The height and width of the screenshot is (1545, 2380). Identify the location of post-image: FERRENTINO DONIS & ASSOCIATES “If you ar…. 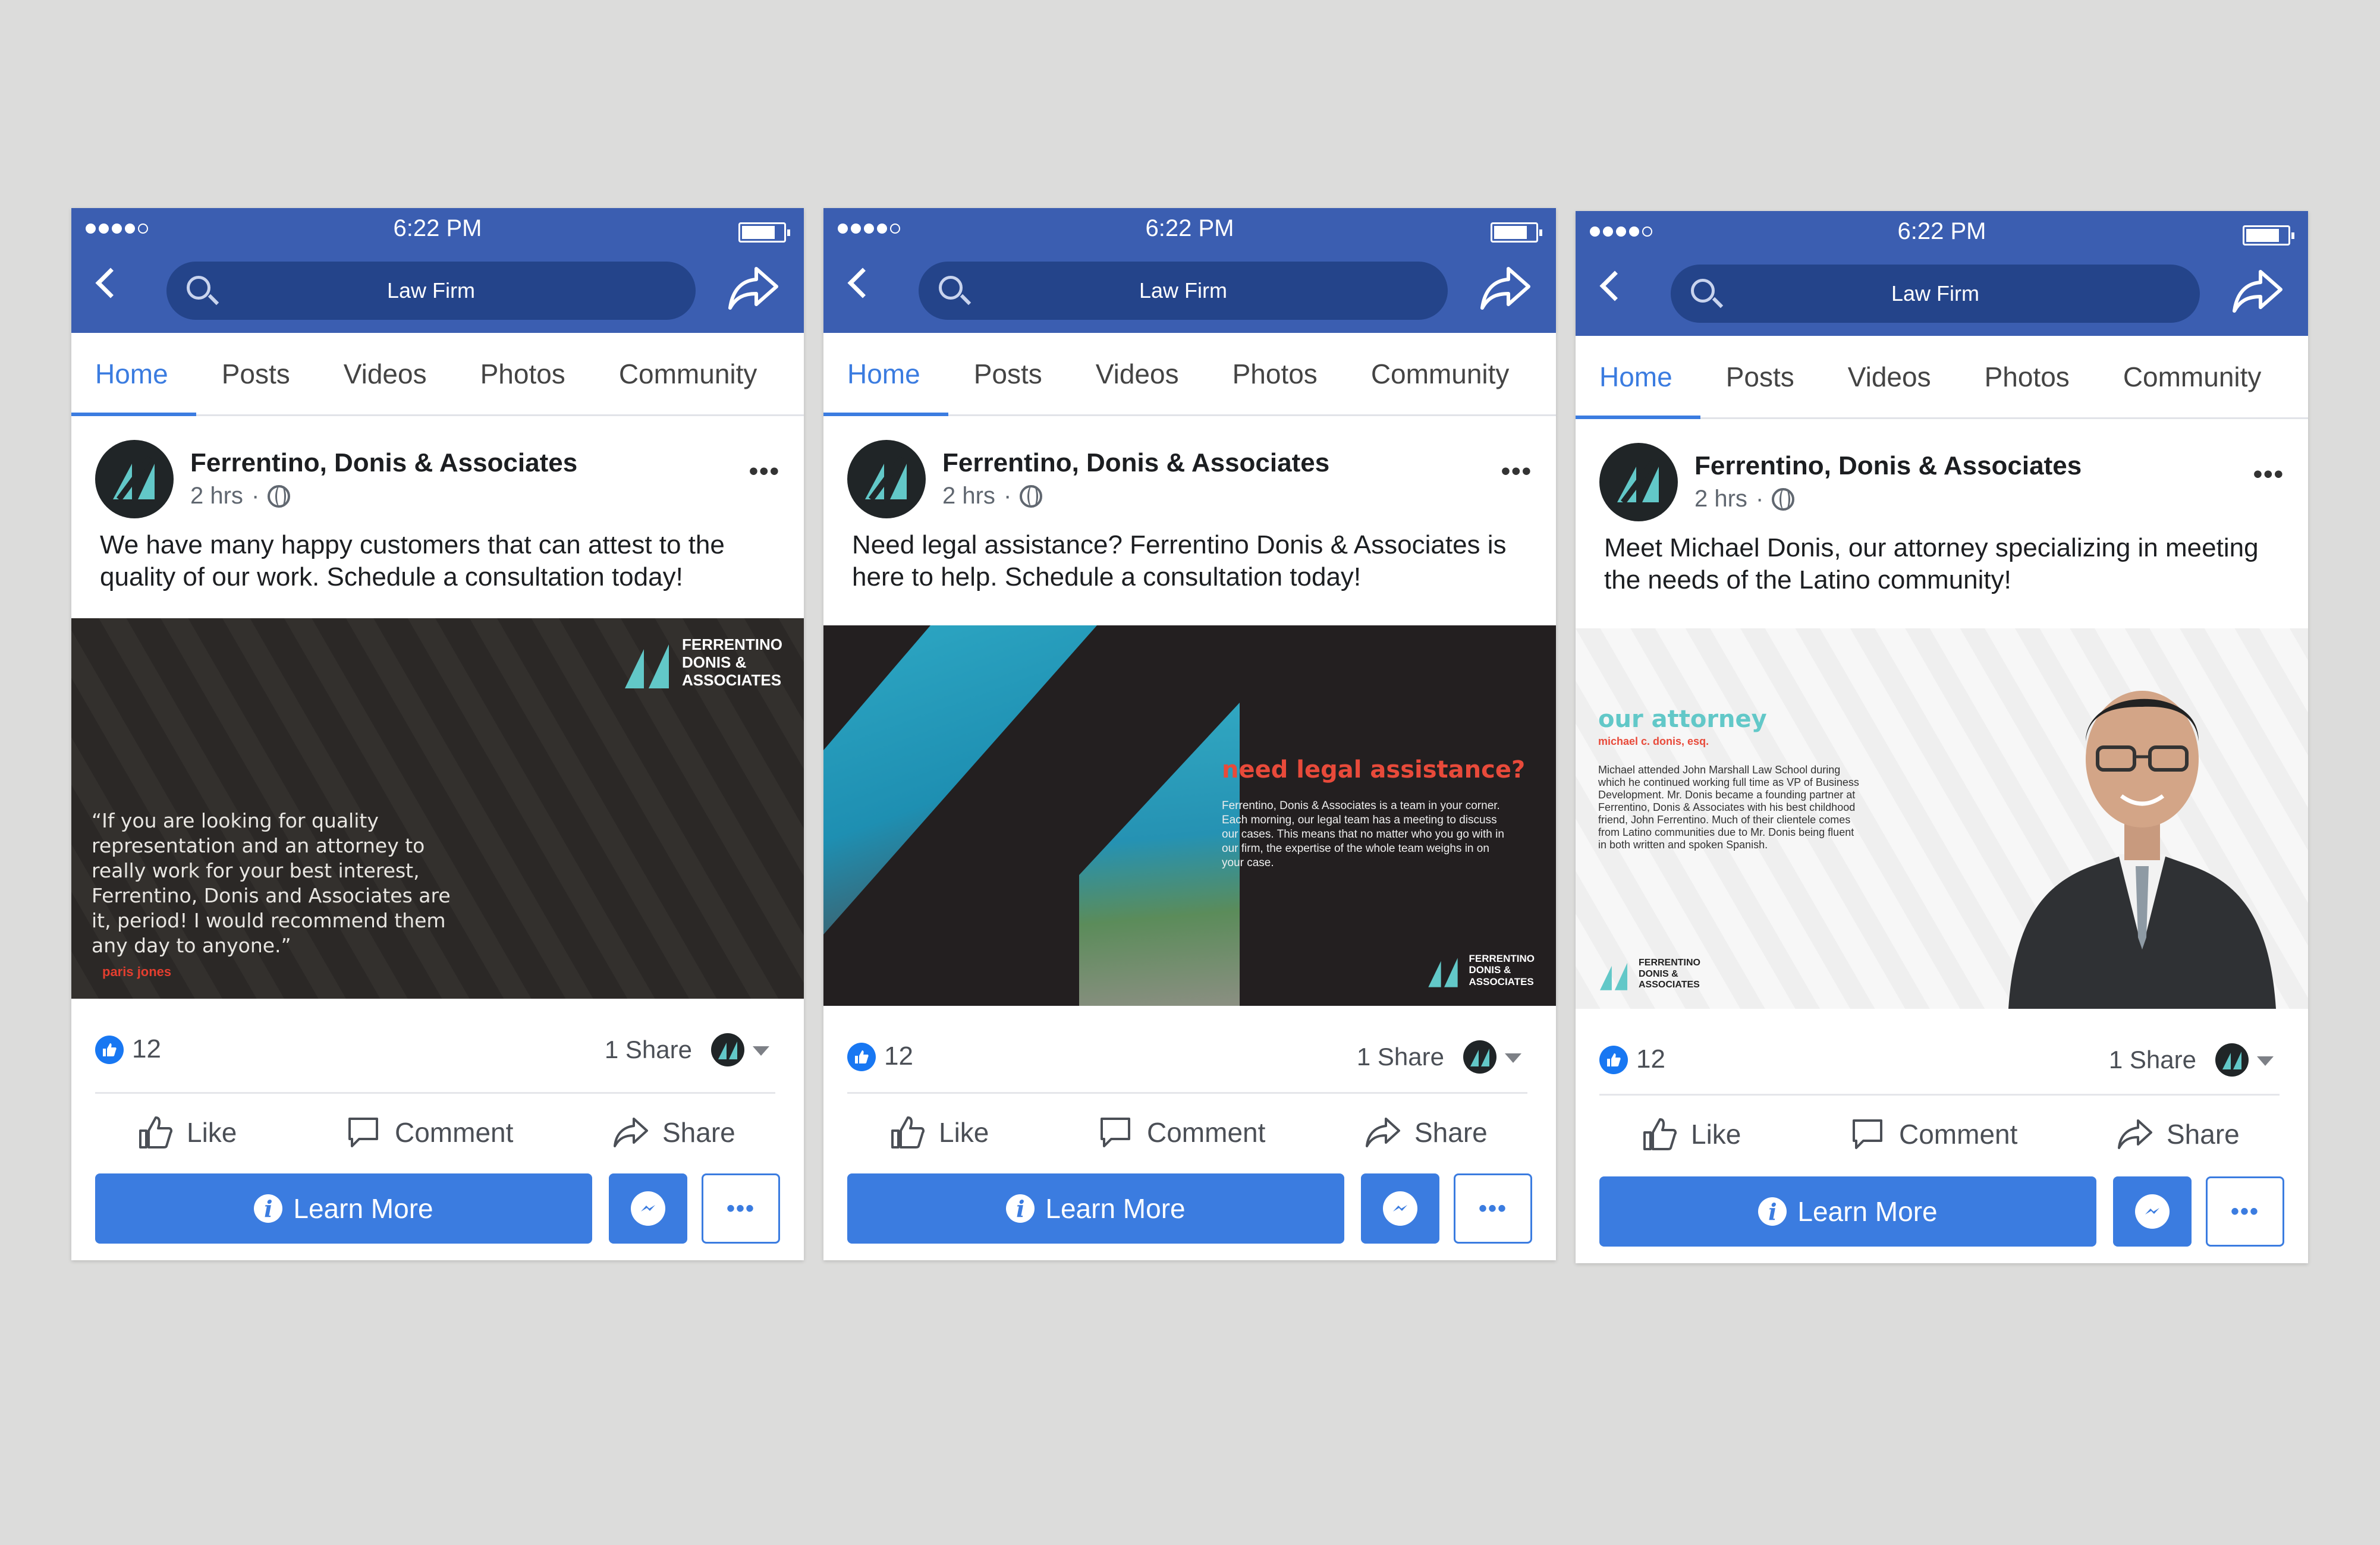
(437, 808).